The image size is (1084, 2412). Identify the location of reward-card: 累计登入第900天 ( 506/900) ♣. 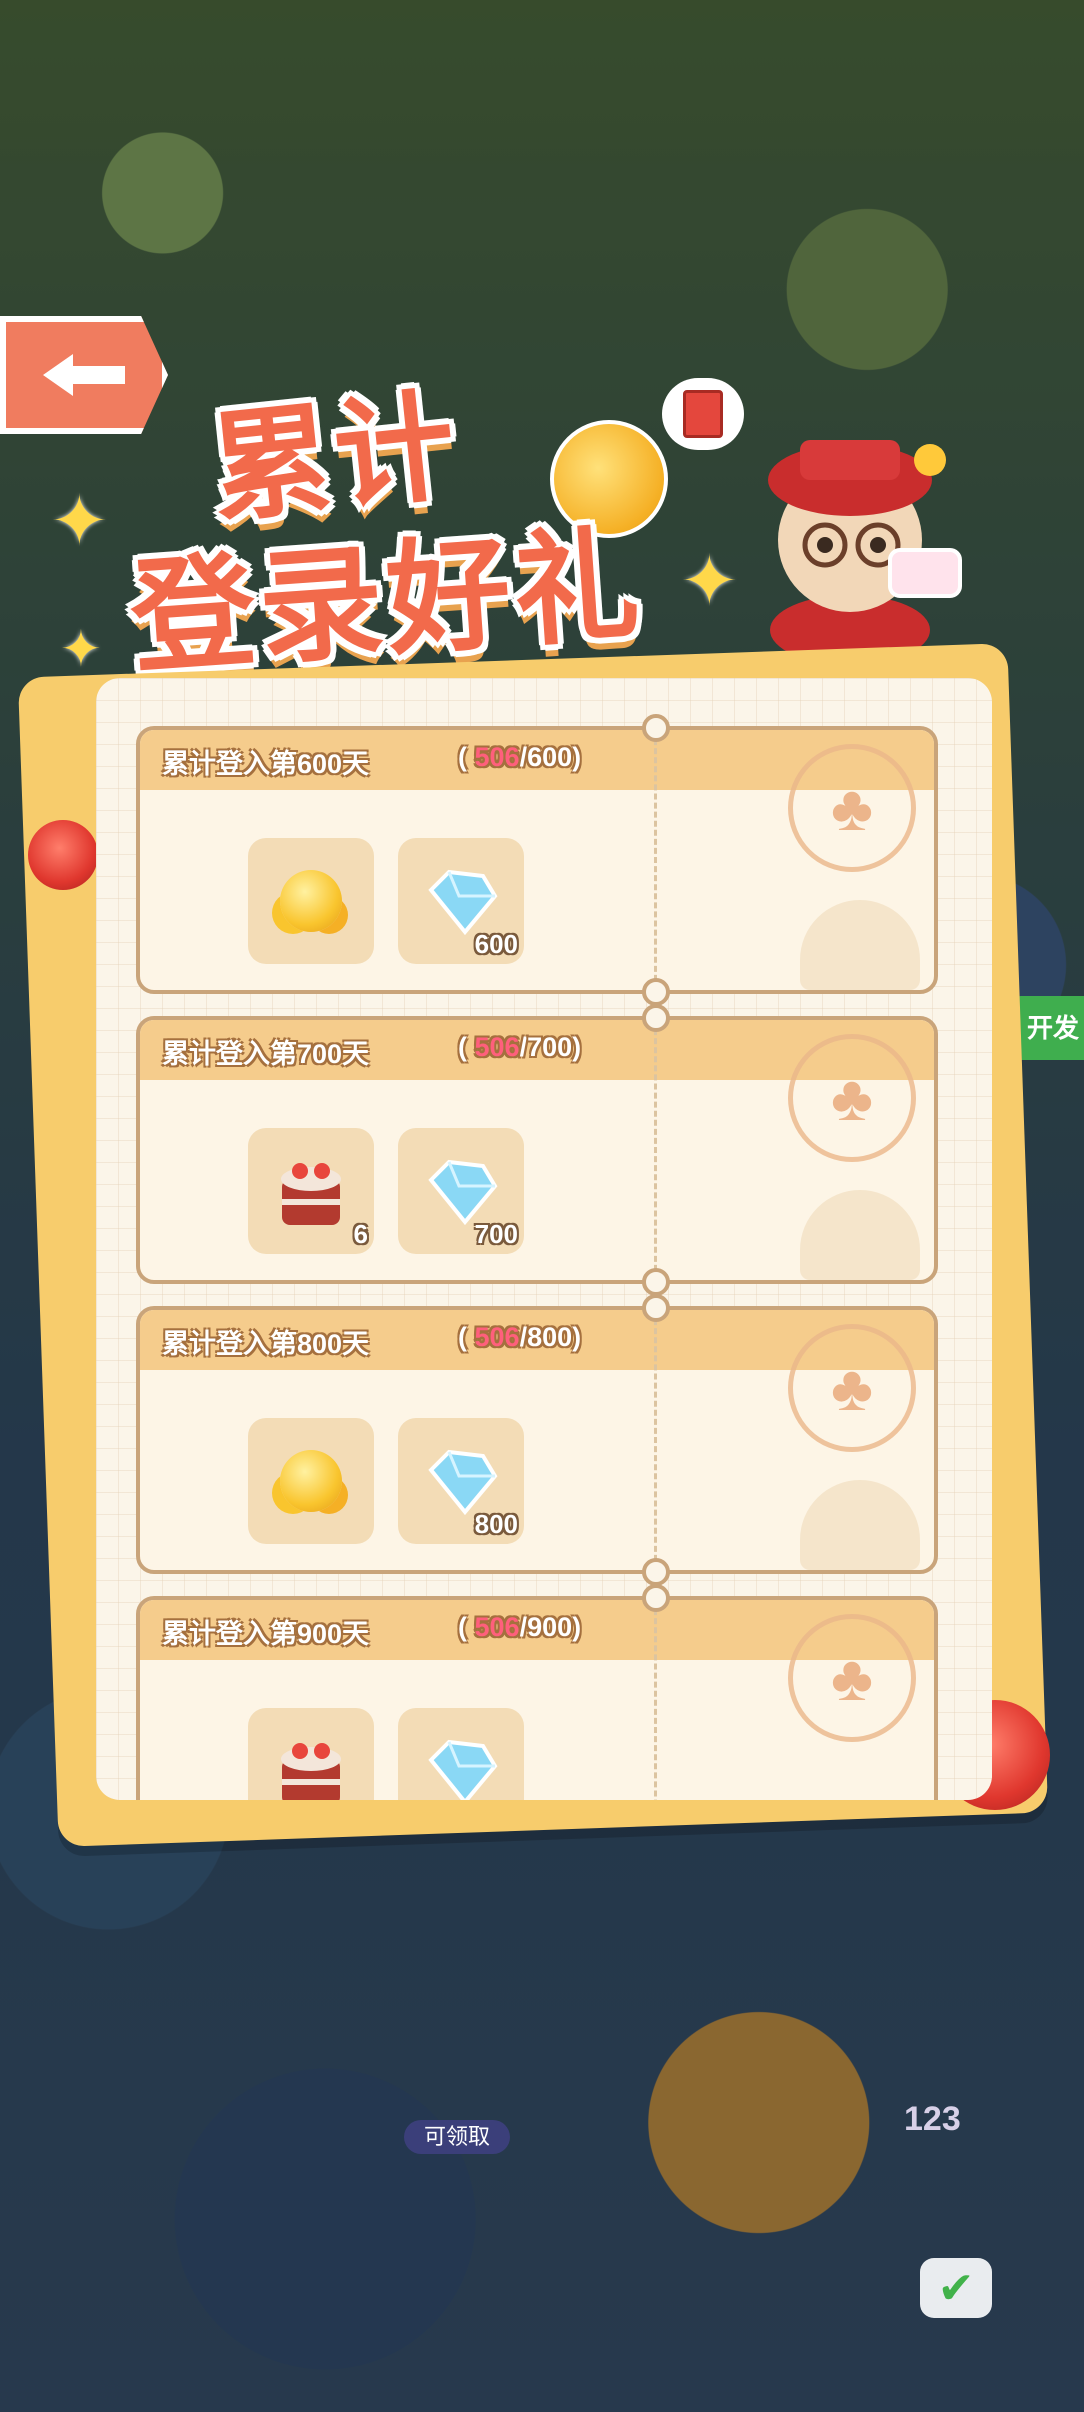
(537, 1692).